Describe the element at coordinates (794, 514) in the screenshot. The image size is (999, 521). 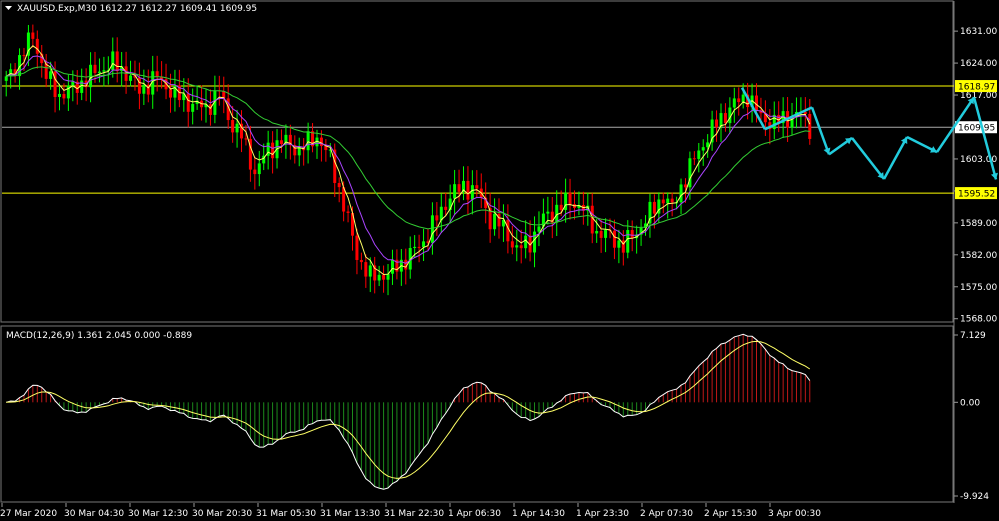
I see `time-tick-label: 3 Apr 00:30` at that location.